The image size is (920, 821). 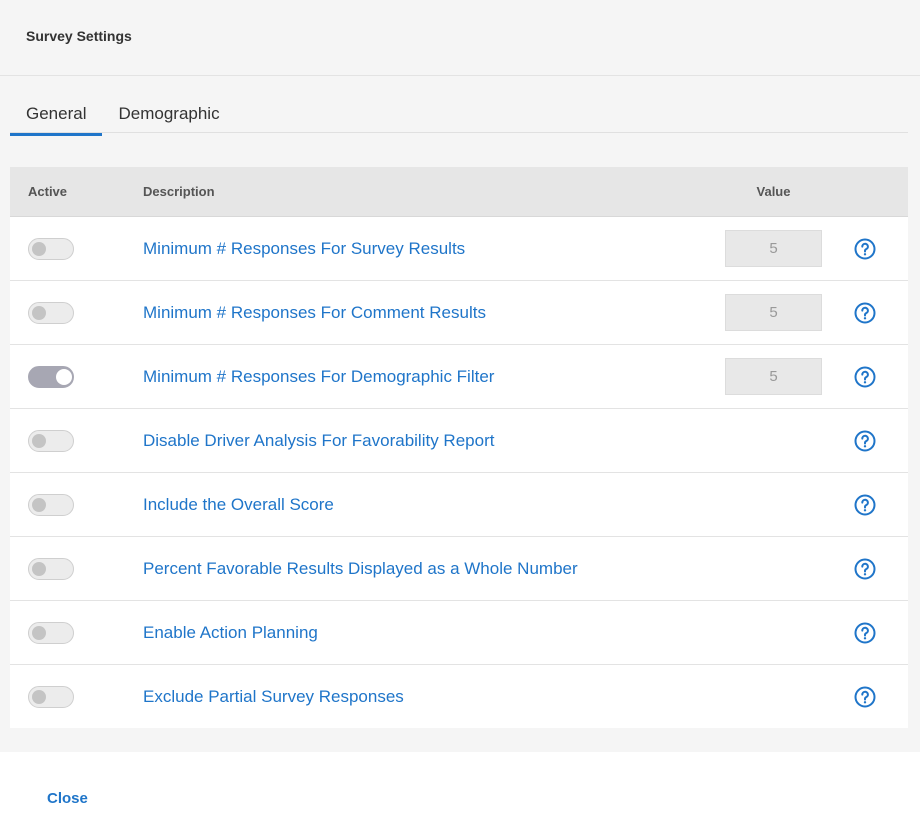 I want to click on table-row: Exclude Partial Survey Responses, so click(x=459, y=696).